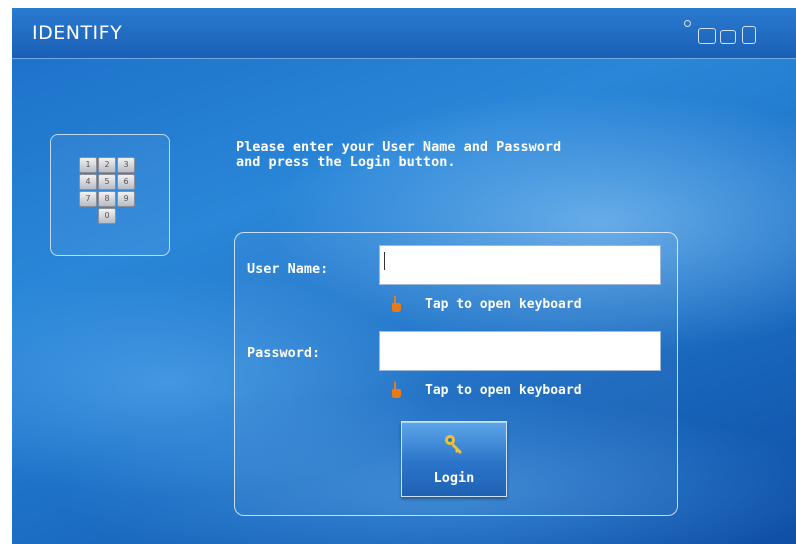  Describe the element at coordinates (107, 165) in the screenshot. I see `keypad-key: 2` at that location.